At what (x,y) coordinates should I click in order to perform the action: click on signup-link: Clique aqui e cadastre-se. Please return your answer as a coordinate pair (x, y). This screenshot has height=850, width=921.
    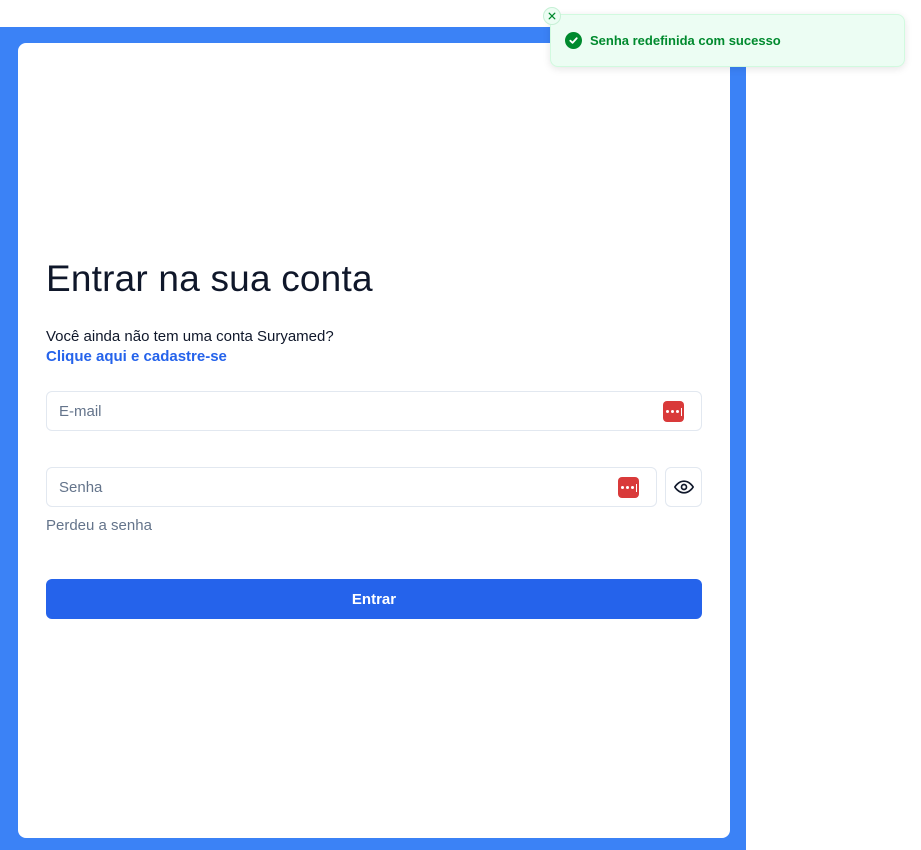
    Looking at the image, I should click on (136, 356).